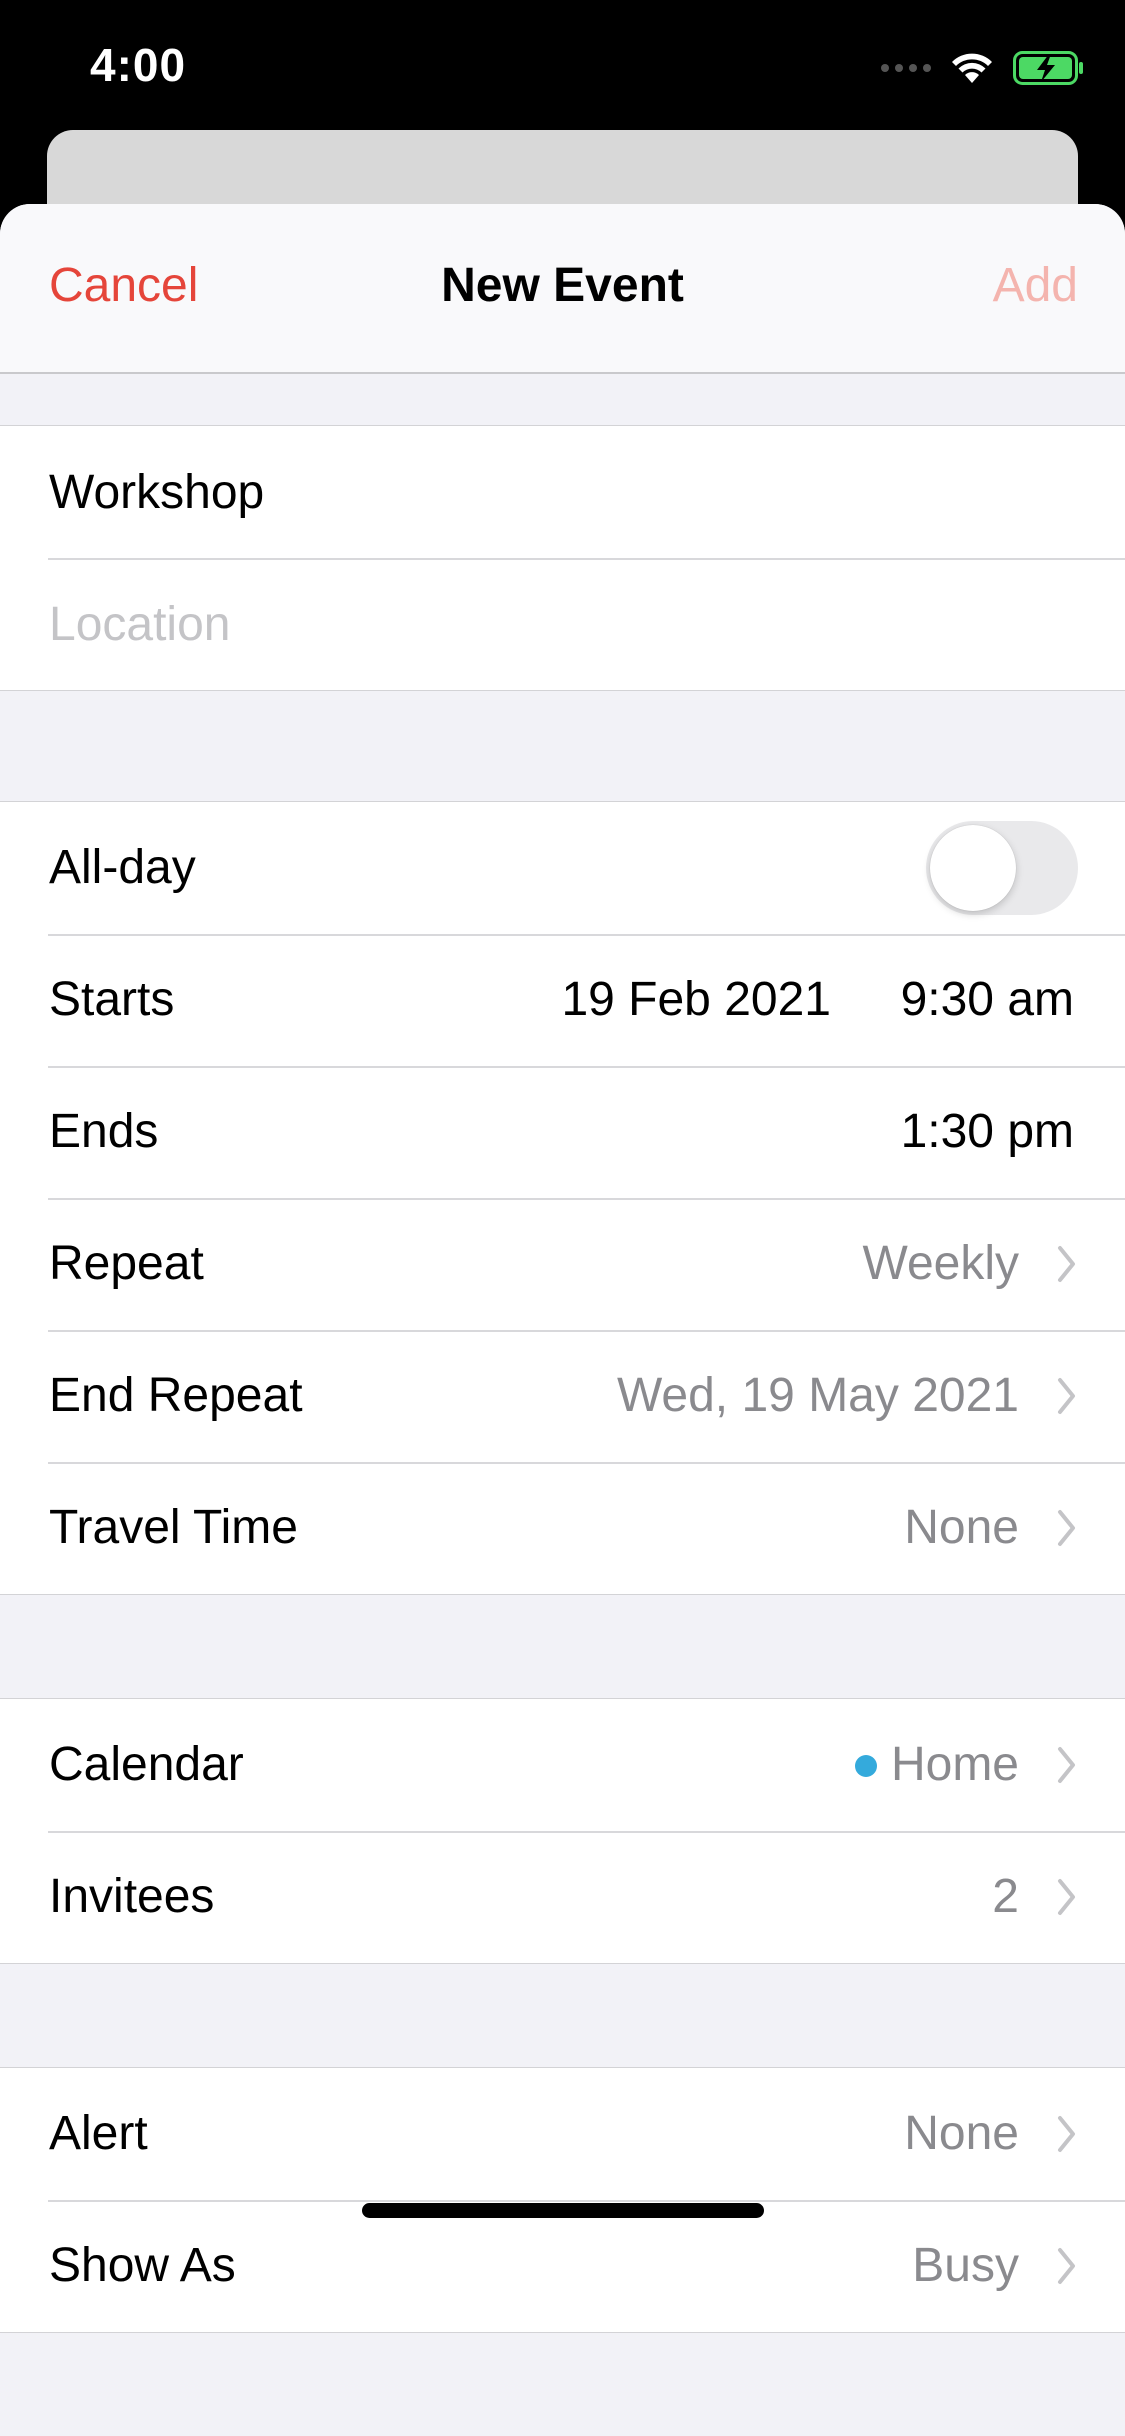  Describe the element at coordinates (941, 1263) in the screenshot. I see `repeat-value: Weekly` at that location.